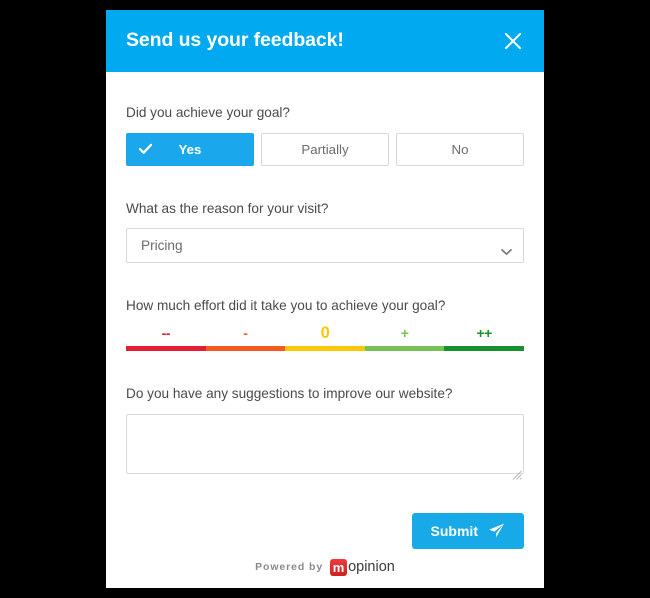  Describe the element at coordinates (506, 248) in the screenshot. I see `chevron-down-icon` at that location.